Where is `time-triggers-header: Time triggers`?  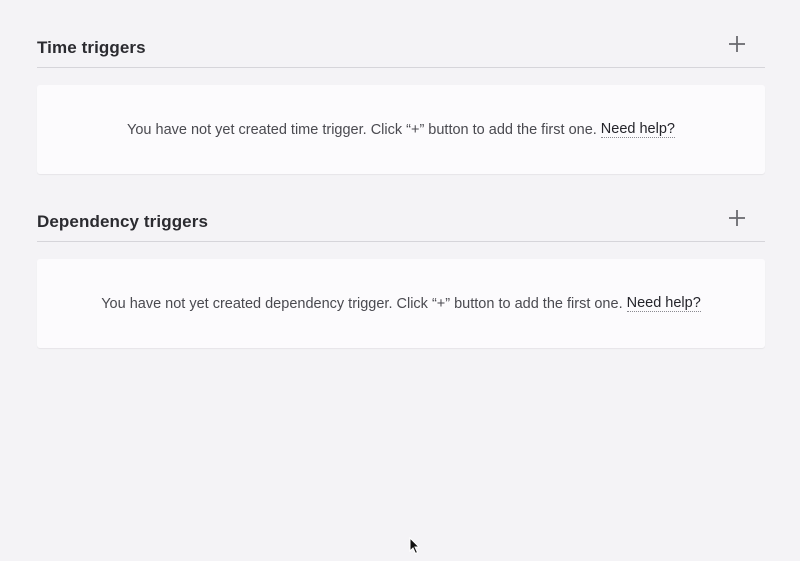
time-triggers-header: Time triggers is located at coordinates (401, 50).